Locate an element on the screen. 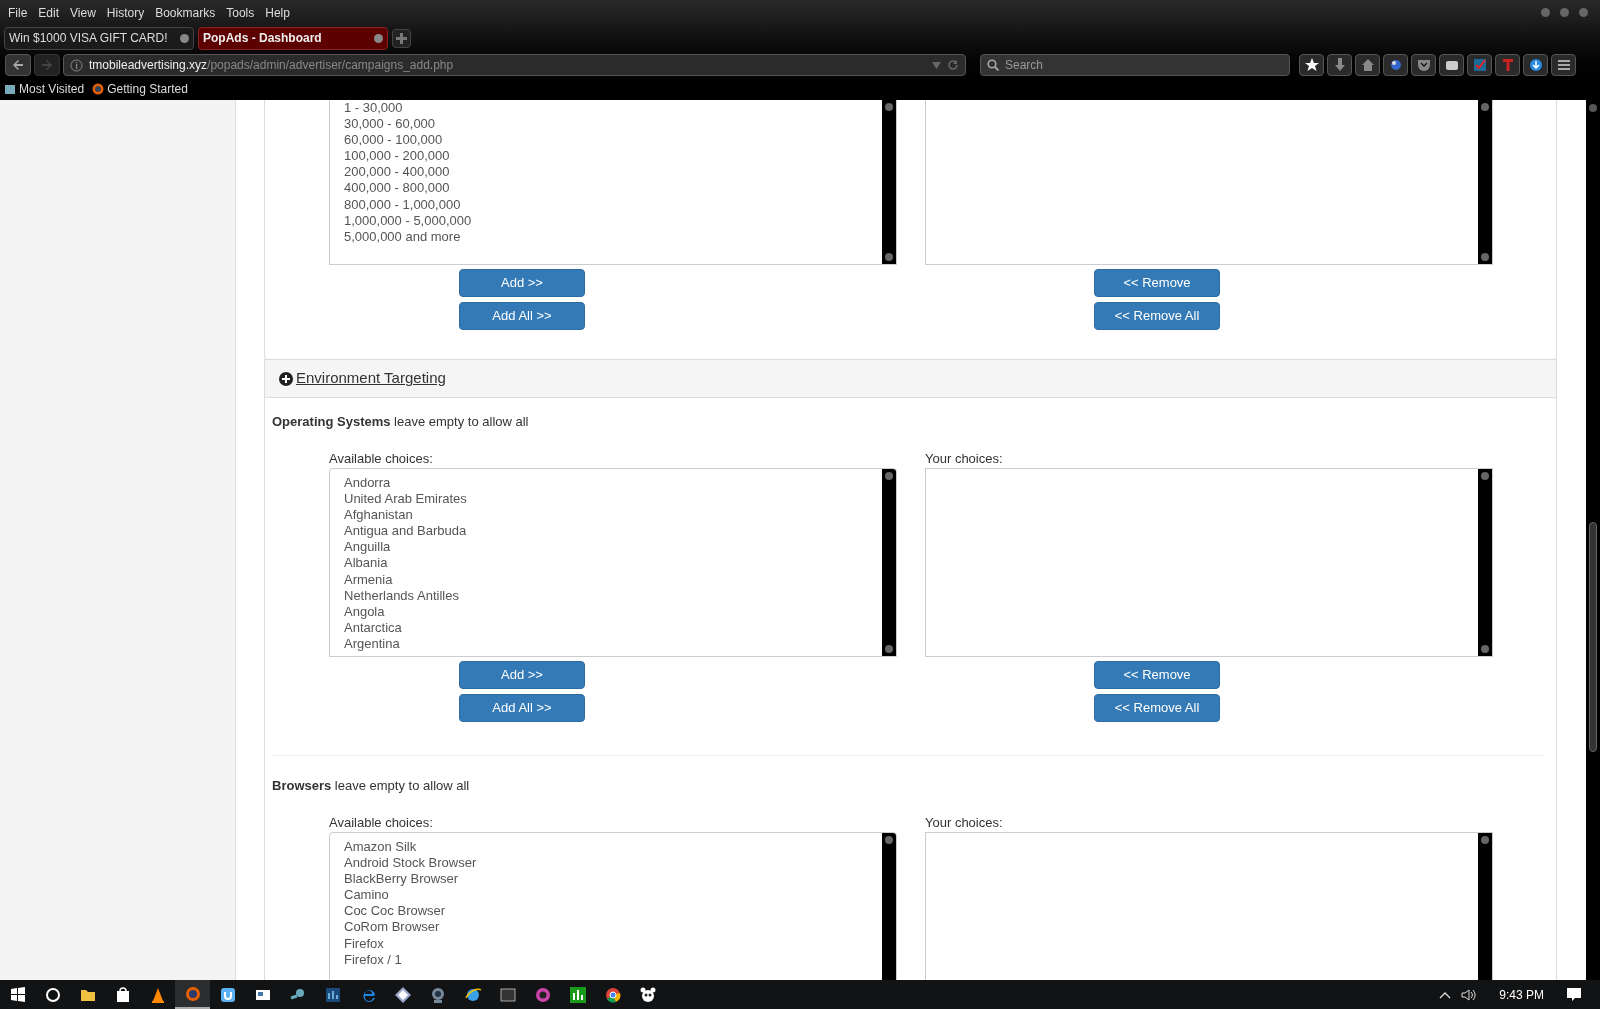 This screenshot has width=1600, height=1009. menu-item: Bookmarks is located at coordinates (185, 12).